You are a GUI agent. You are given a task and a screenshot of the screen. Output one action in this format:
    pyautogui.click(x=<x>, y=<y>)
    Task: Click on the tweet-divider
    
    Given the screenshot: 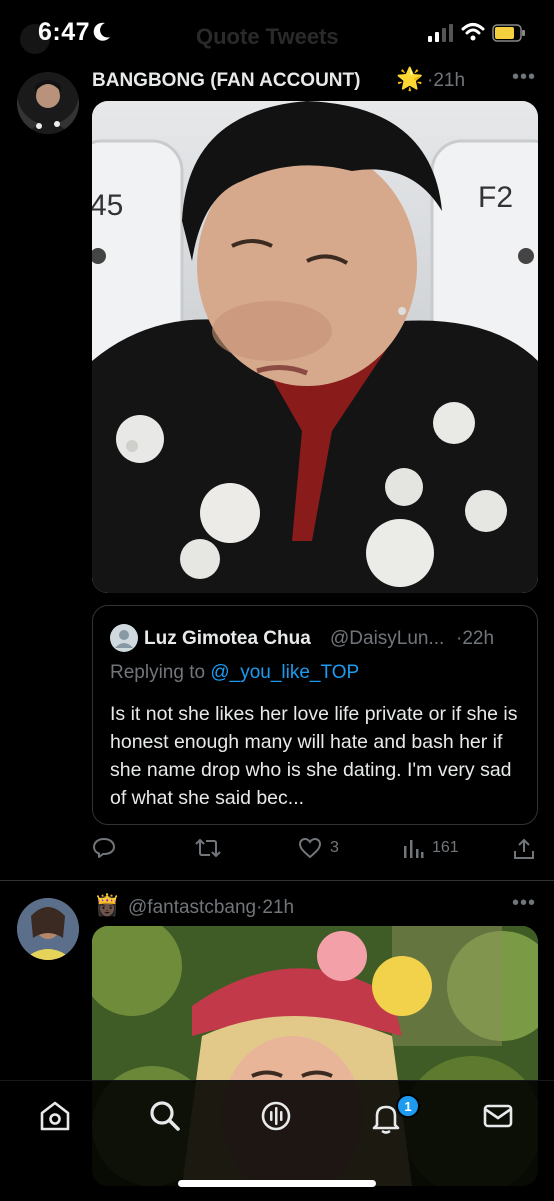 What is the action you would take?
    pyautogui.click(x=277, y=880)
    